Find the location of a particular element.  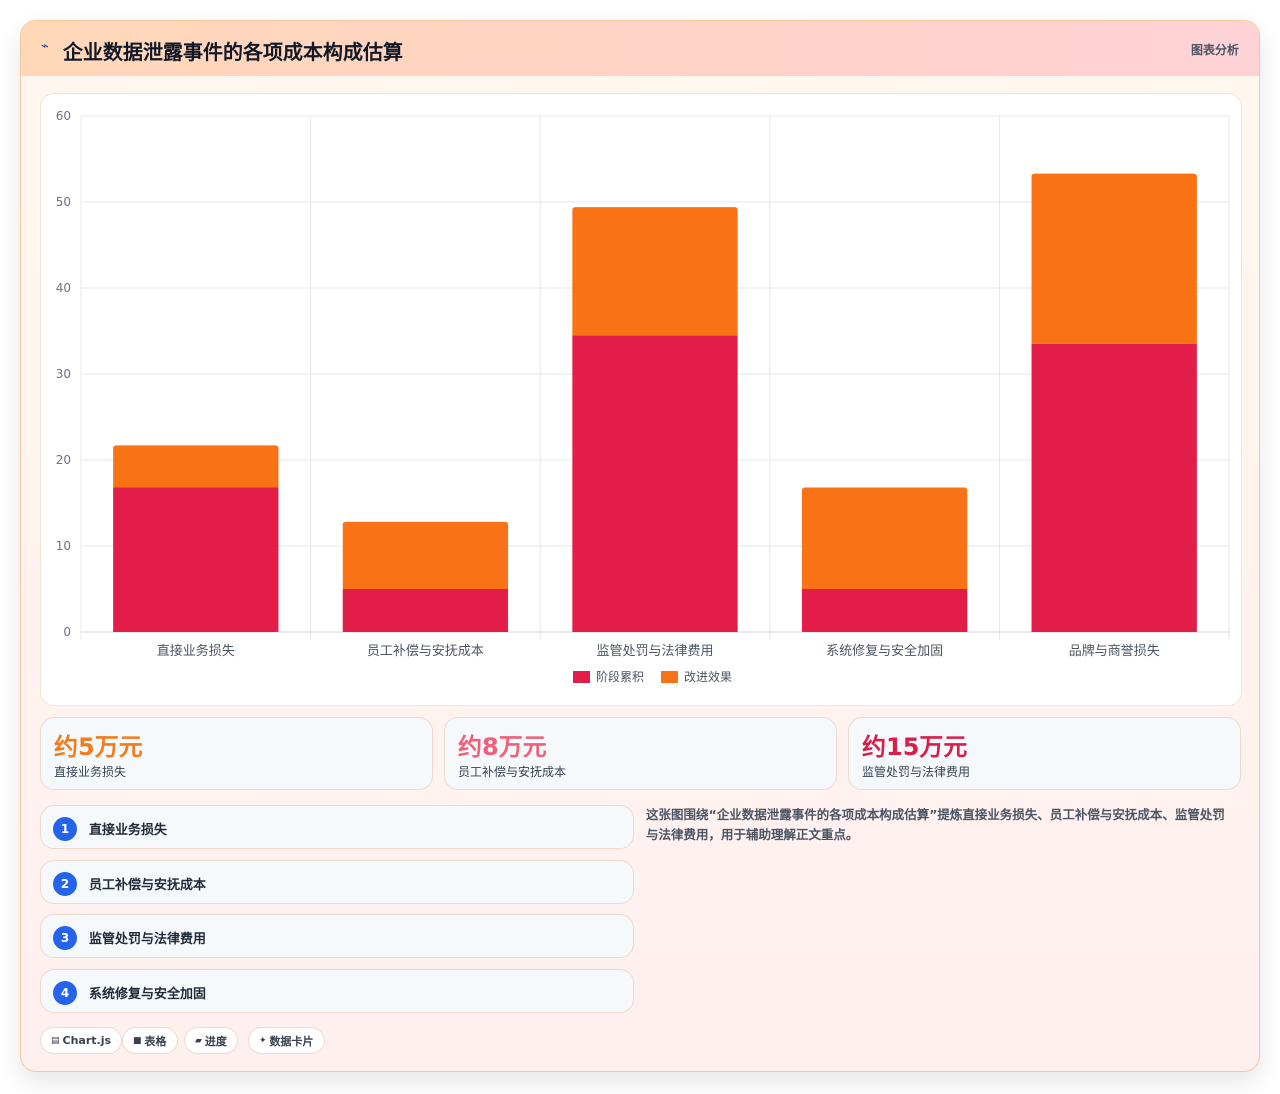

x-tick-label: 监管处罚与法律费用 is located at coordinates (654, 651).